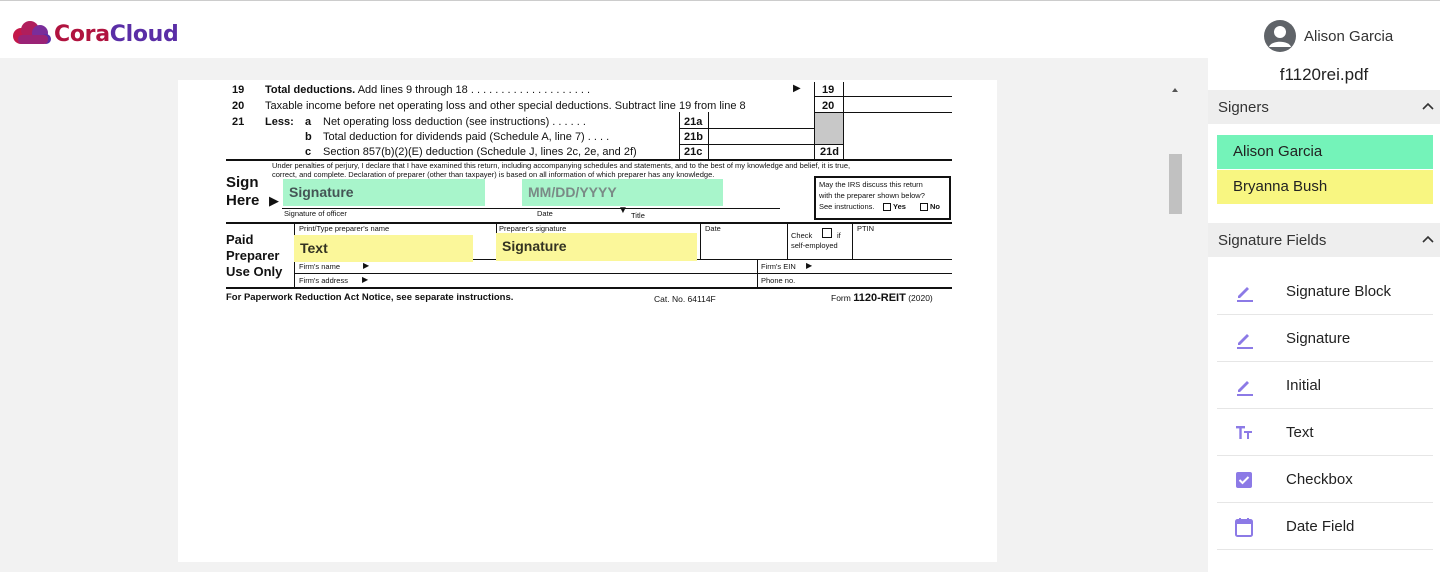 Image resolution: width=1440 pixels, height=572 pixels. I want to click on coracloud-logo: CoraCloud, so click(95, 34).